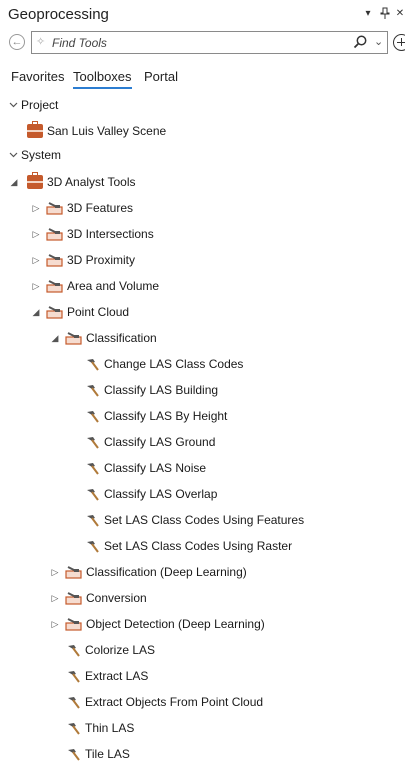 This screenshot has width=405, height=768. What do you see at coordinates (107, 131) in the screenshot?
I see `tree-item-label: San Luis Valley Scene` at bounding box center [107, 131].